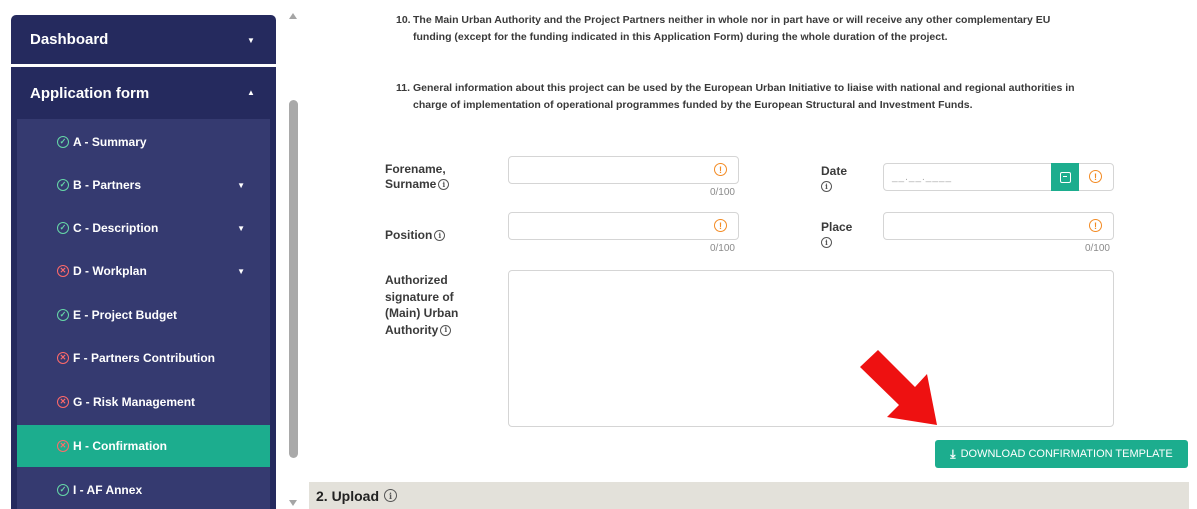 The image size is (1197, 509). I want to click on sidebar-item-label: I - AF Annex, so click(108, 490).